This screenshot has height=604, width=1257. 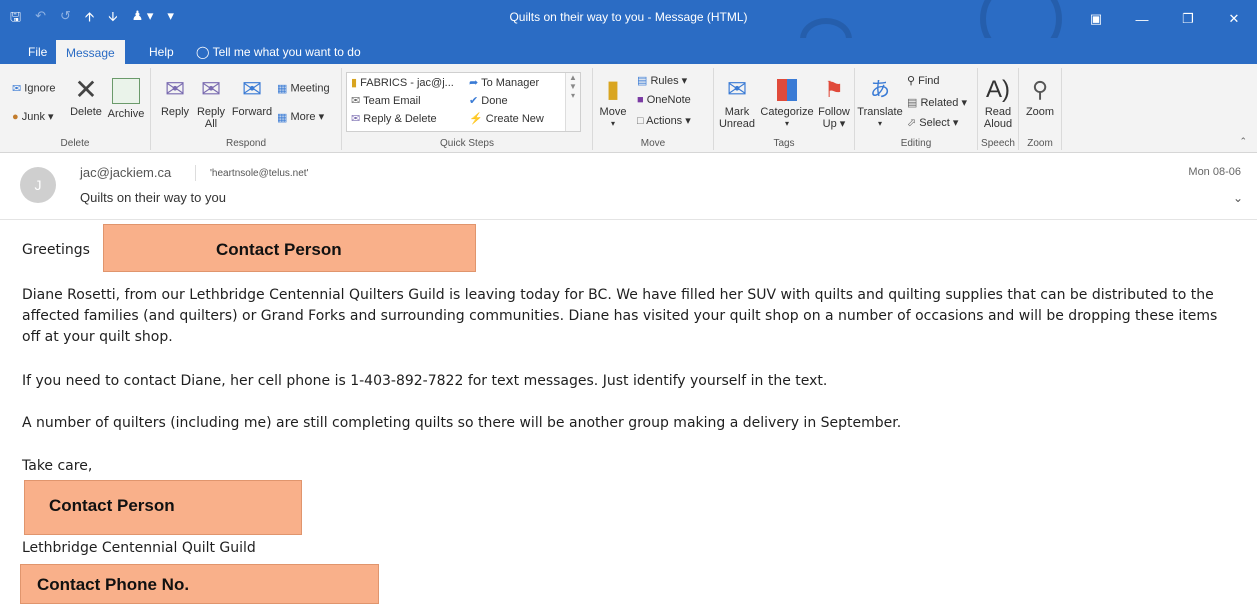 What do you see at coordinates (834, 112) in the screenshot?
I see `follow-up-label-1: Follow` at bounding box center [834, 112].